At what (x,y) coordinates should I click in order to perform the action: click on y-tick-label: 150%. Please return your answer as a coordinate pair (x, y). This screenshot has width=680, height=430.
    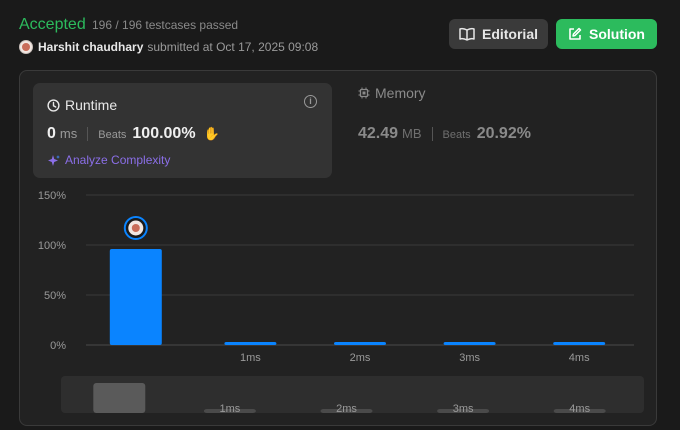
    Looking at the image, I should click on (52, 196).